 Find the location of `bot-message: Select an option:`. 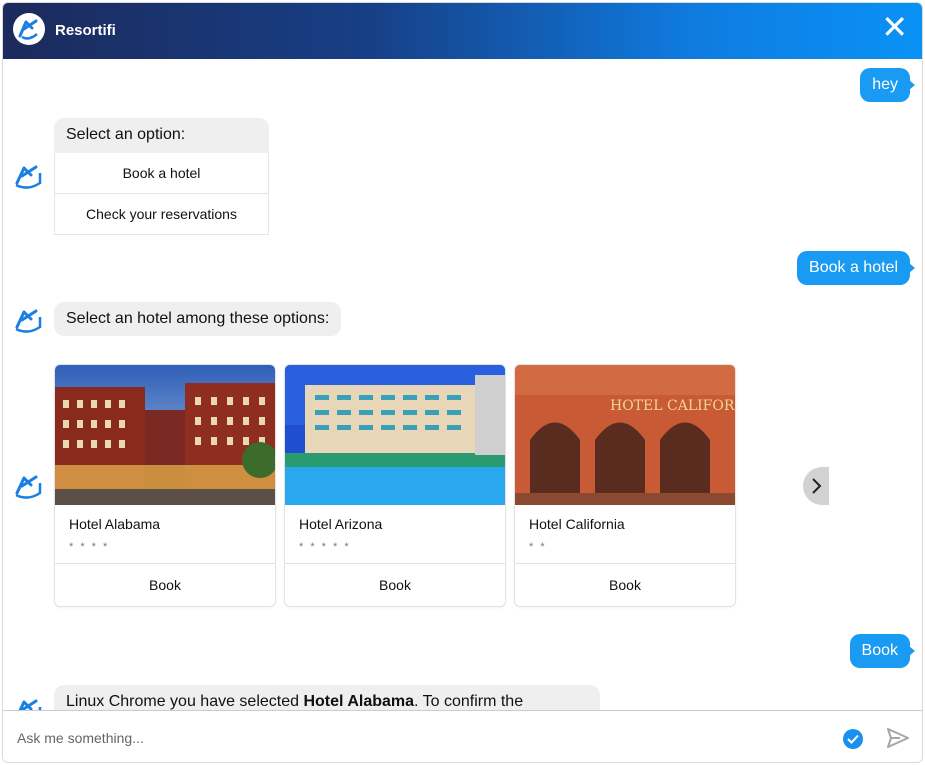

bot-message: Select an option: is located at coordinates (161, 135).